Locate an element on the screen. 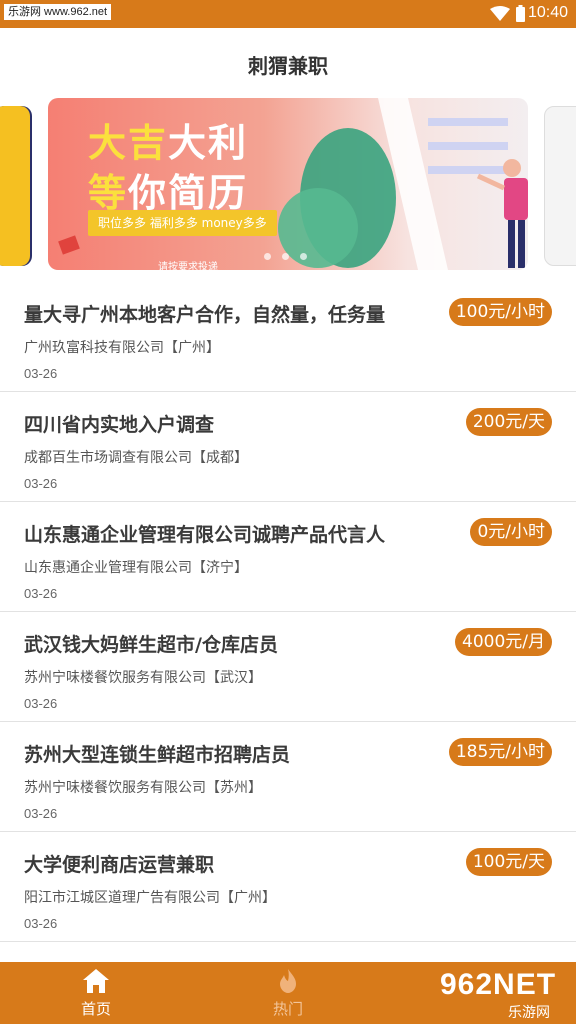  banner-caption: 请按要求投递 is located at coordinates (188, 266).